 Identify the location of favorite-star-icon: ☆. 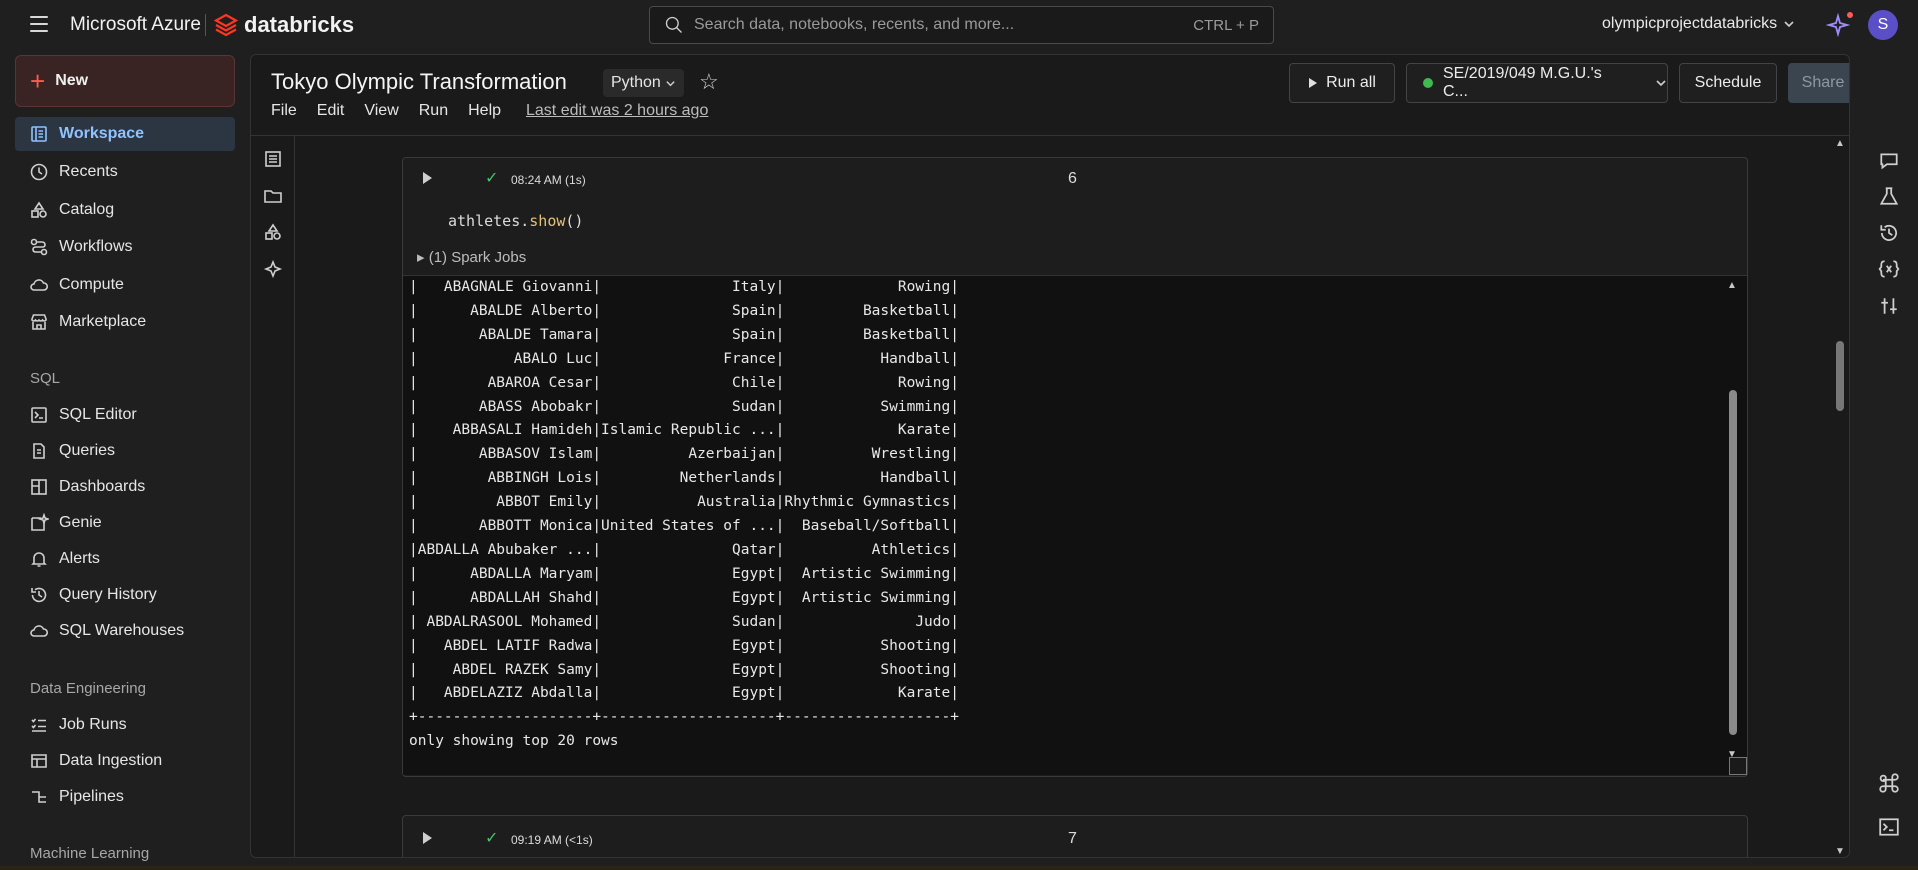
(709, 82).